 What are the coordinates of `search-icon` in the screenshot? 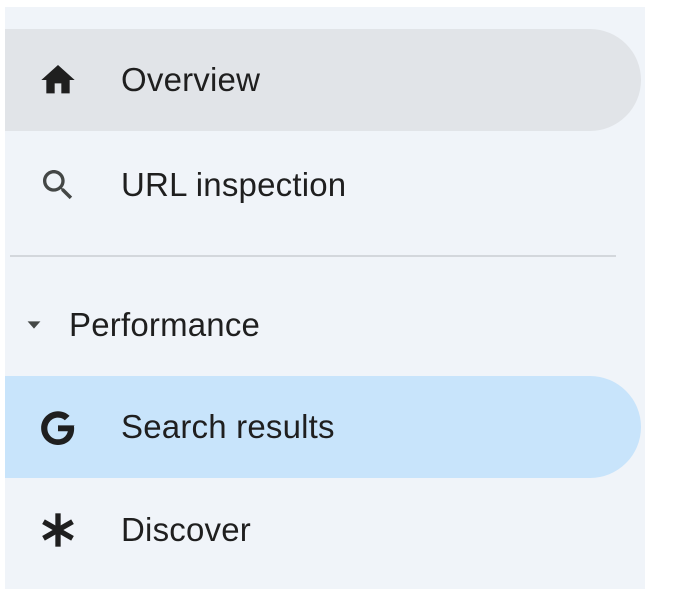 It's located at (58, 185).